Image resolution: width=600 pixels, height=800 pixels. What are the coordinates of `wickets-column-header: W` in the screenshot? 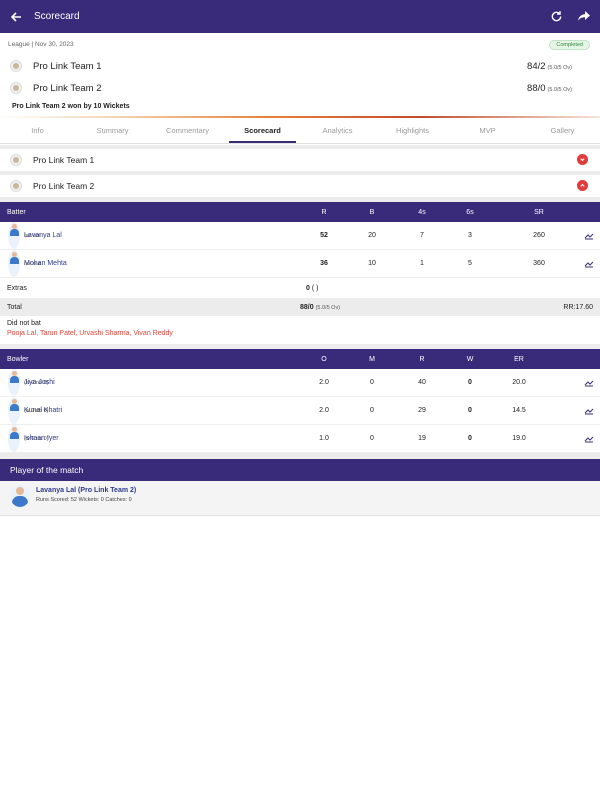 It's located at (470, 359).